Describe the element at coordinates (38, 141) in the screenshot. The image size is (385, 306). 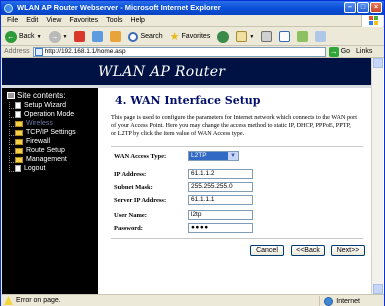
I see `sidebar-item-label: Firewall` at that location.